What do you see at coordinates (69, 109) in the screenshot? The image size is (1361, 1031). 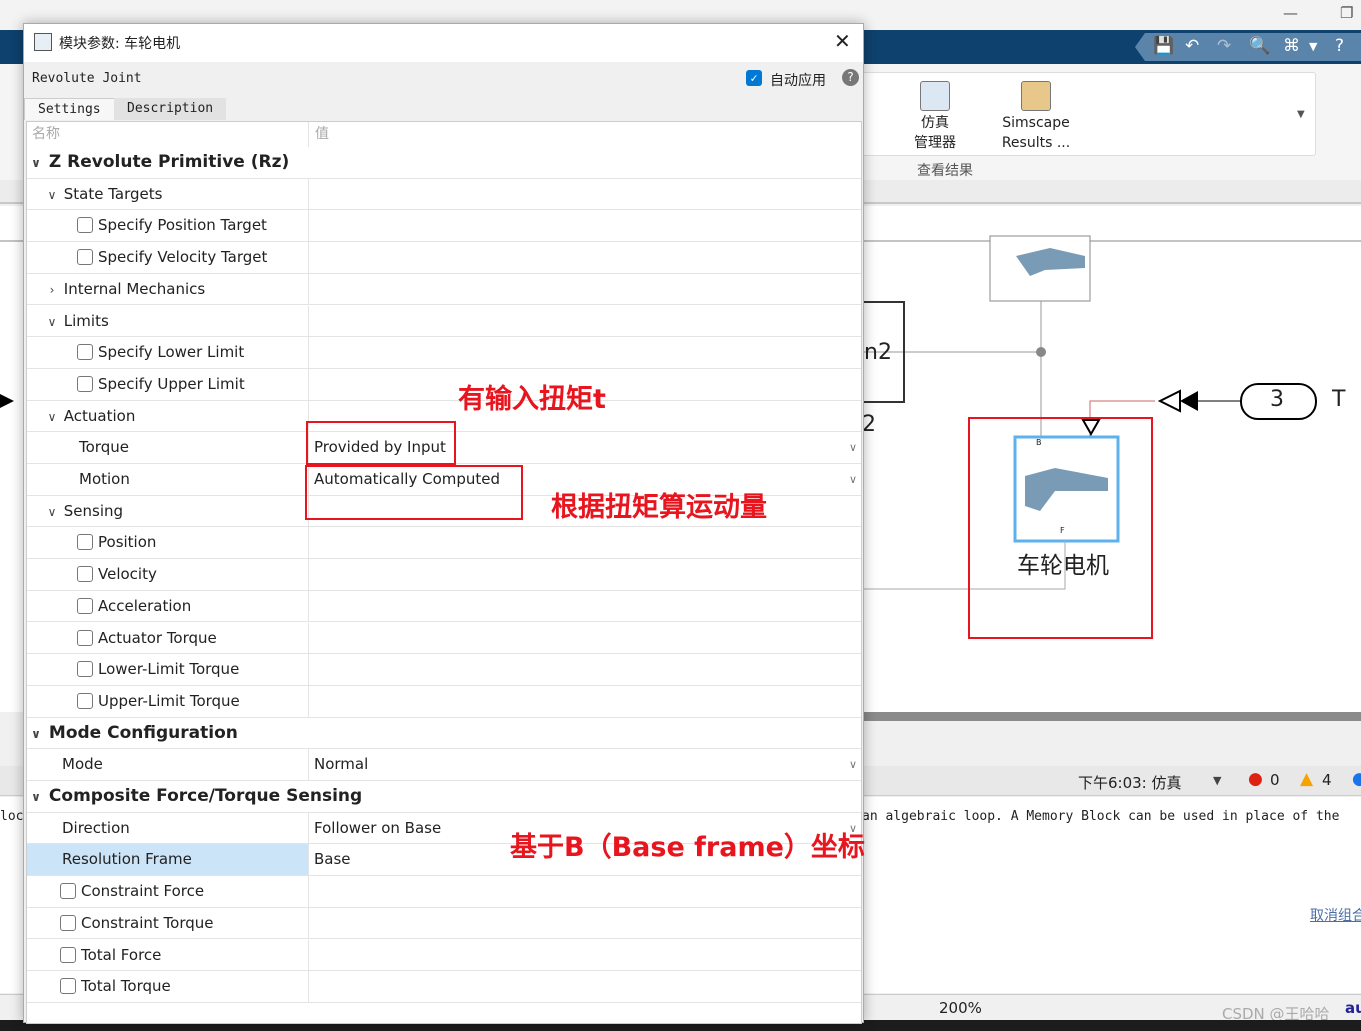 I see `tab-settings: Settings` at bounding box center [69, 109].